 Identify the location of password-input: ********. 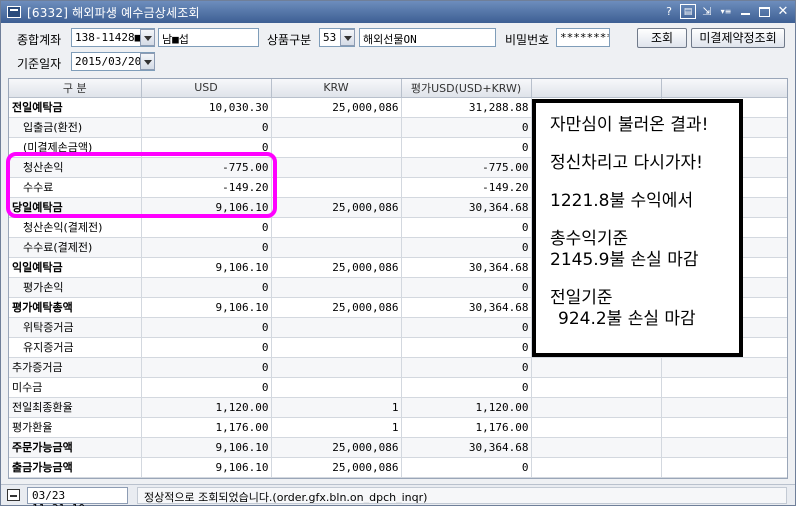
(583, 37).